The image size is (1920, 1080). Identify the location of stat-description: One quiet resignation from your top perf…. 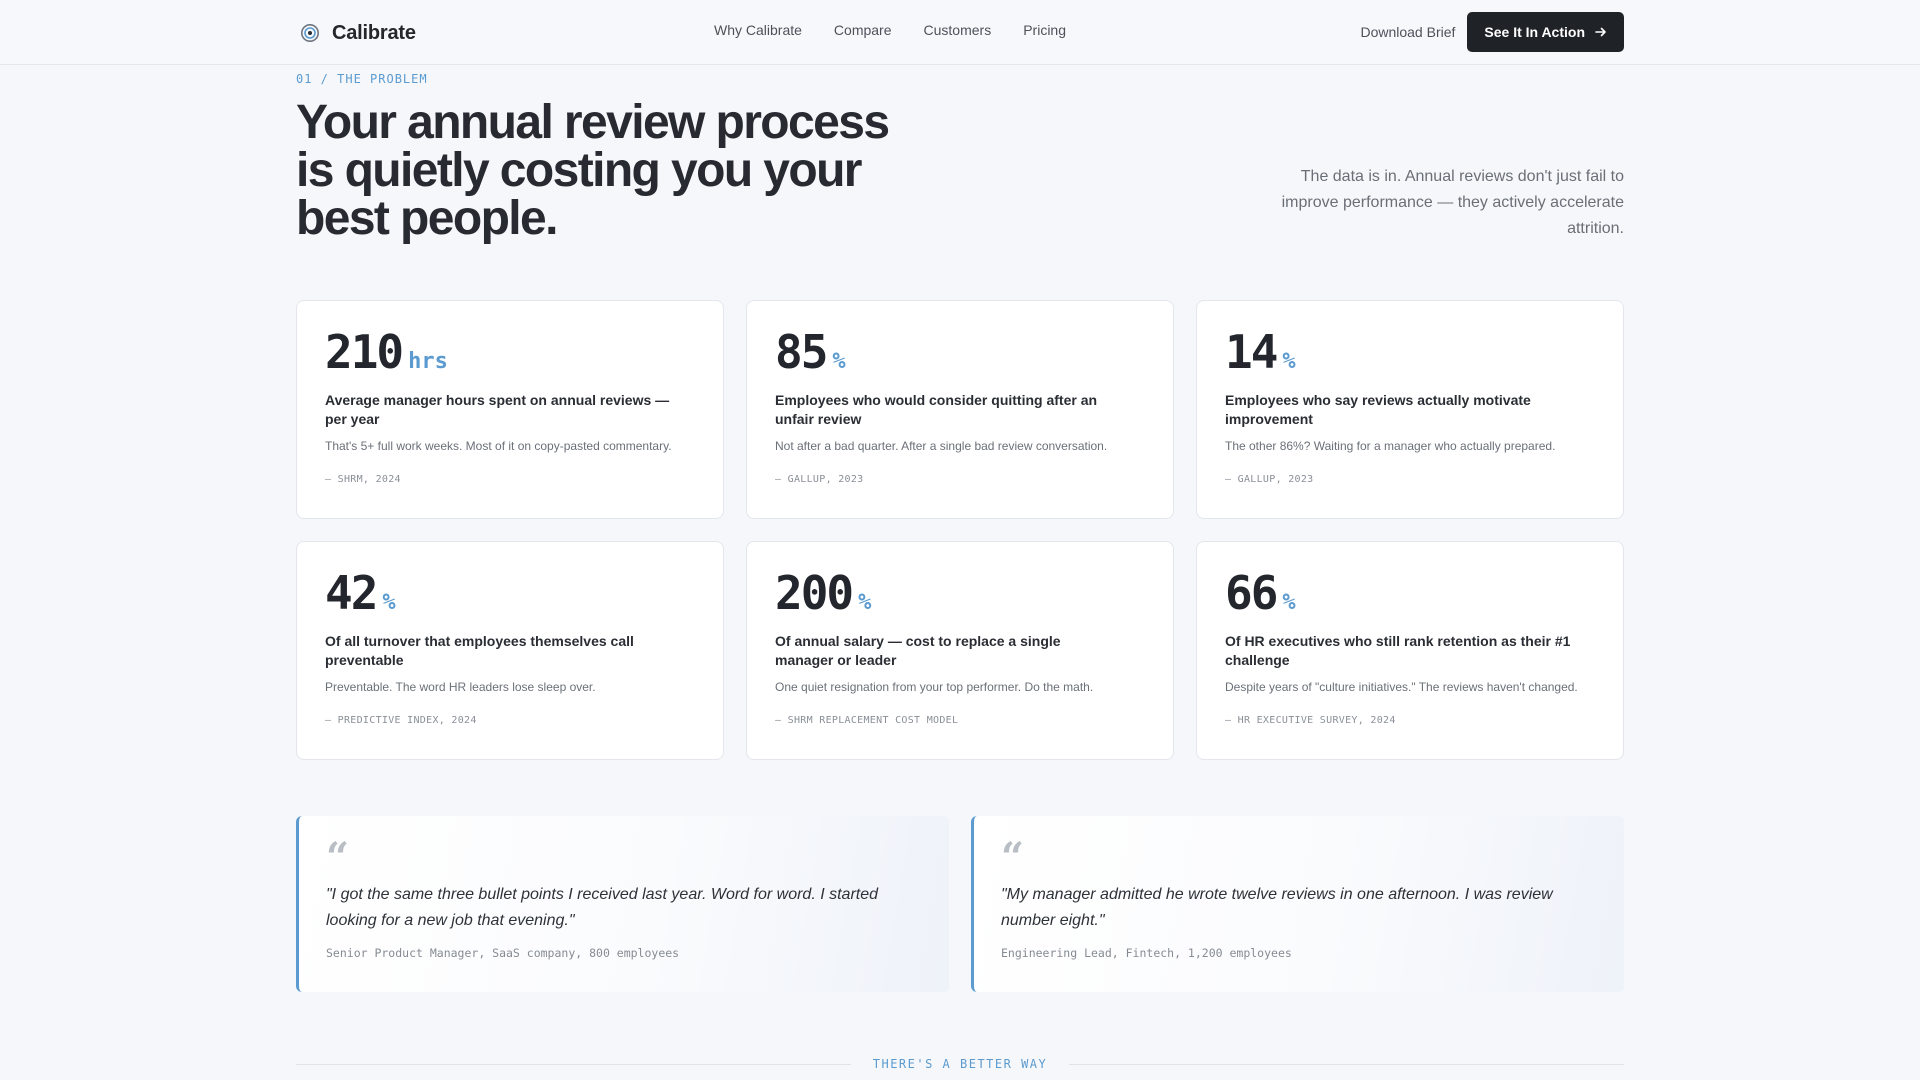
(934, 687).